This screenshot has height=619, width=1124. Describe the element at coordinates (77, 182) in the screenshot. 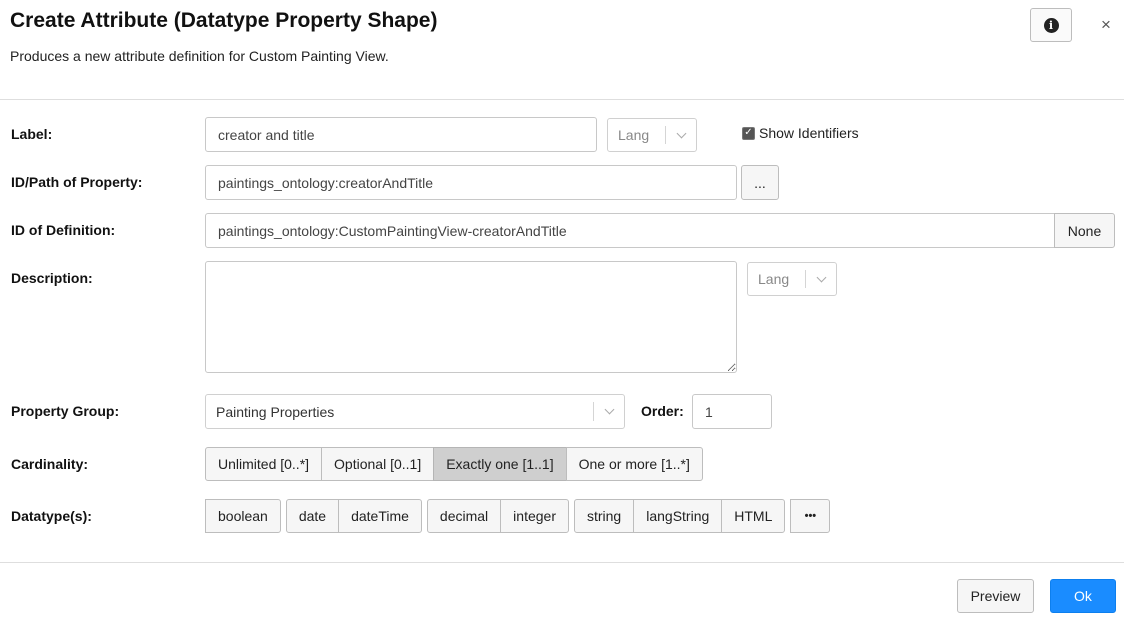

I see `property-id-label: ID/Path of Property:` at that location.